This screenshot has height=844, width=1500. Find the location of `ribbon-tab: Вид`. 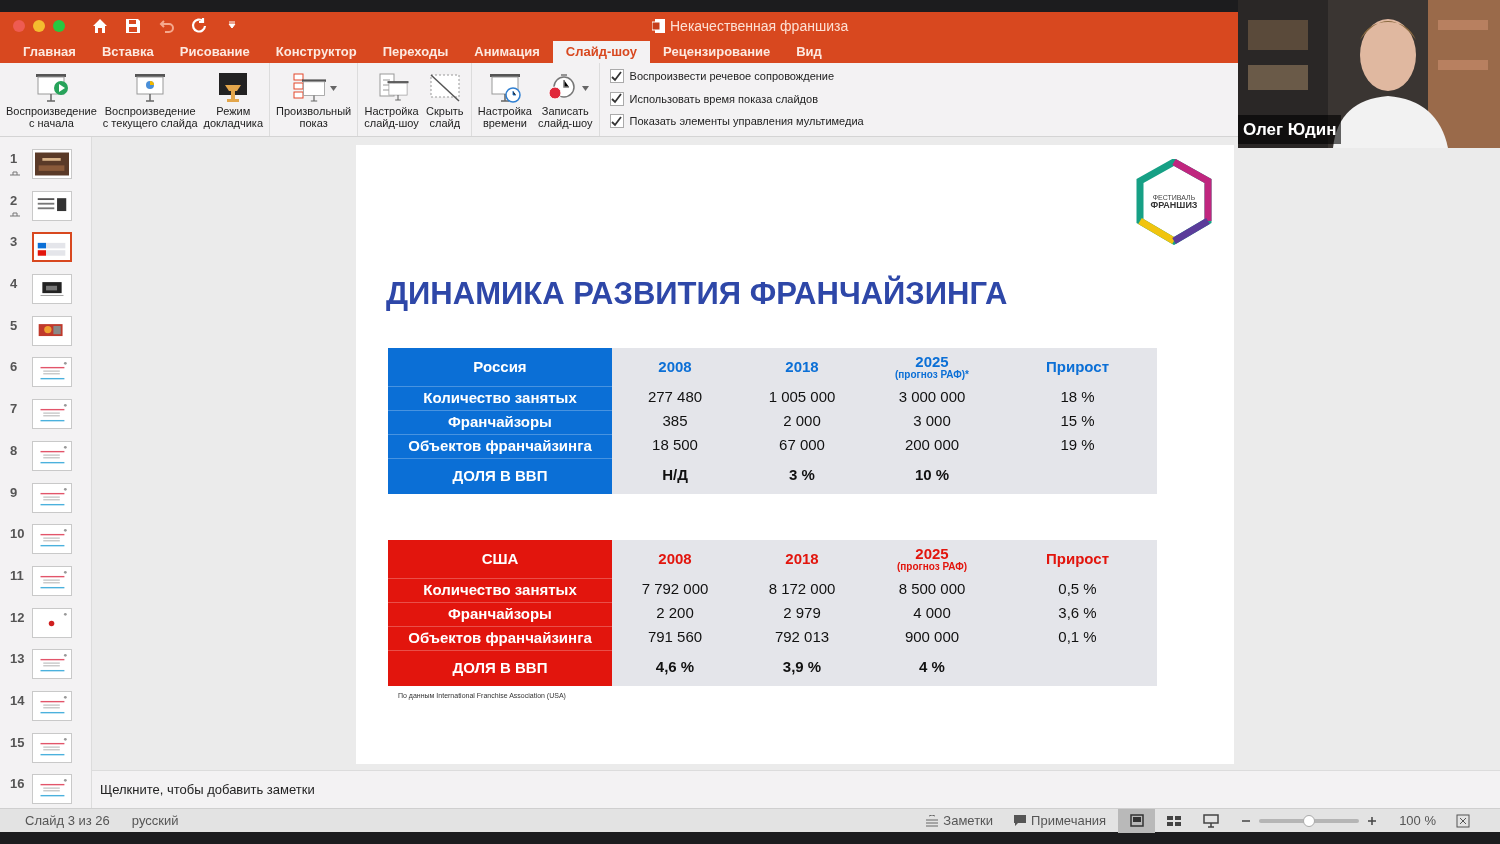

ribbon-tab: Вид is located at coordinates (809, 52).